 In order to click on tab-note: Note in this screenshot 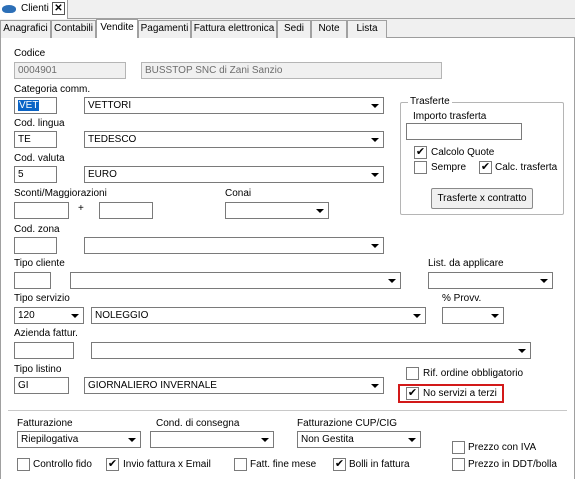, I will do `click(329, 29)`.